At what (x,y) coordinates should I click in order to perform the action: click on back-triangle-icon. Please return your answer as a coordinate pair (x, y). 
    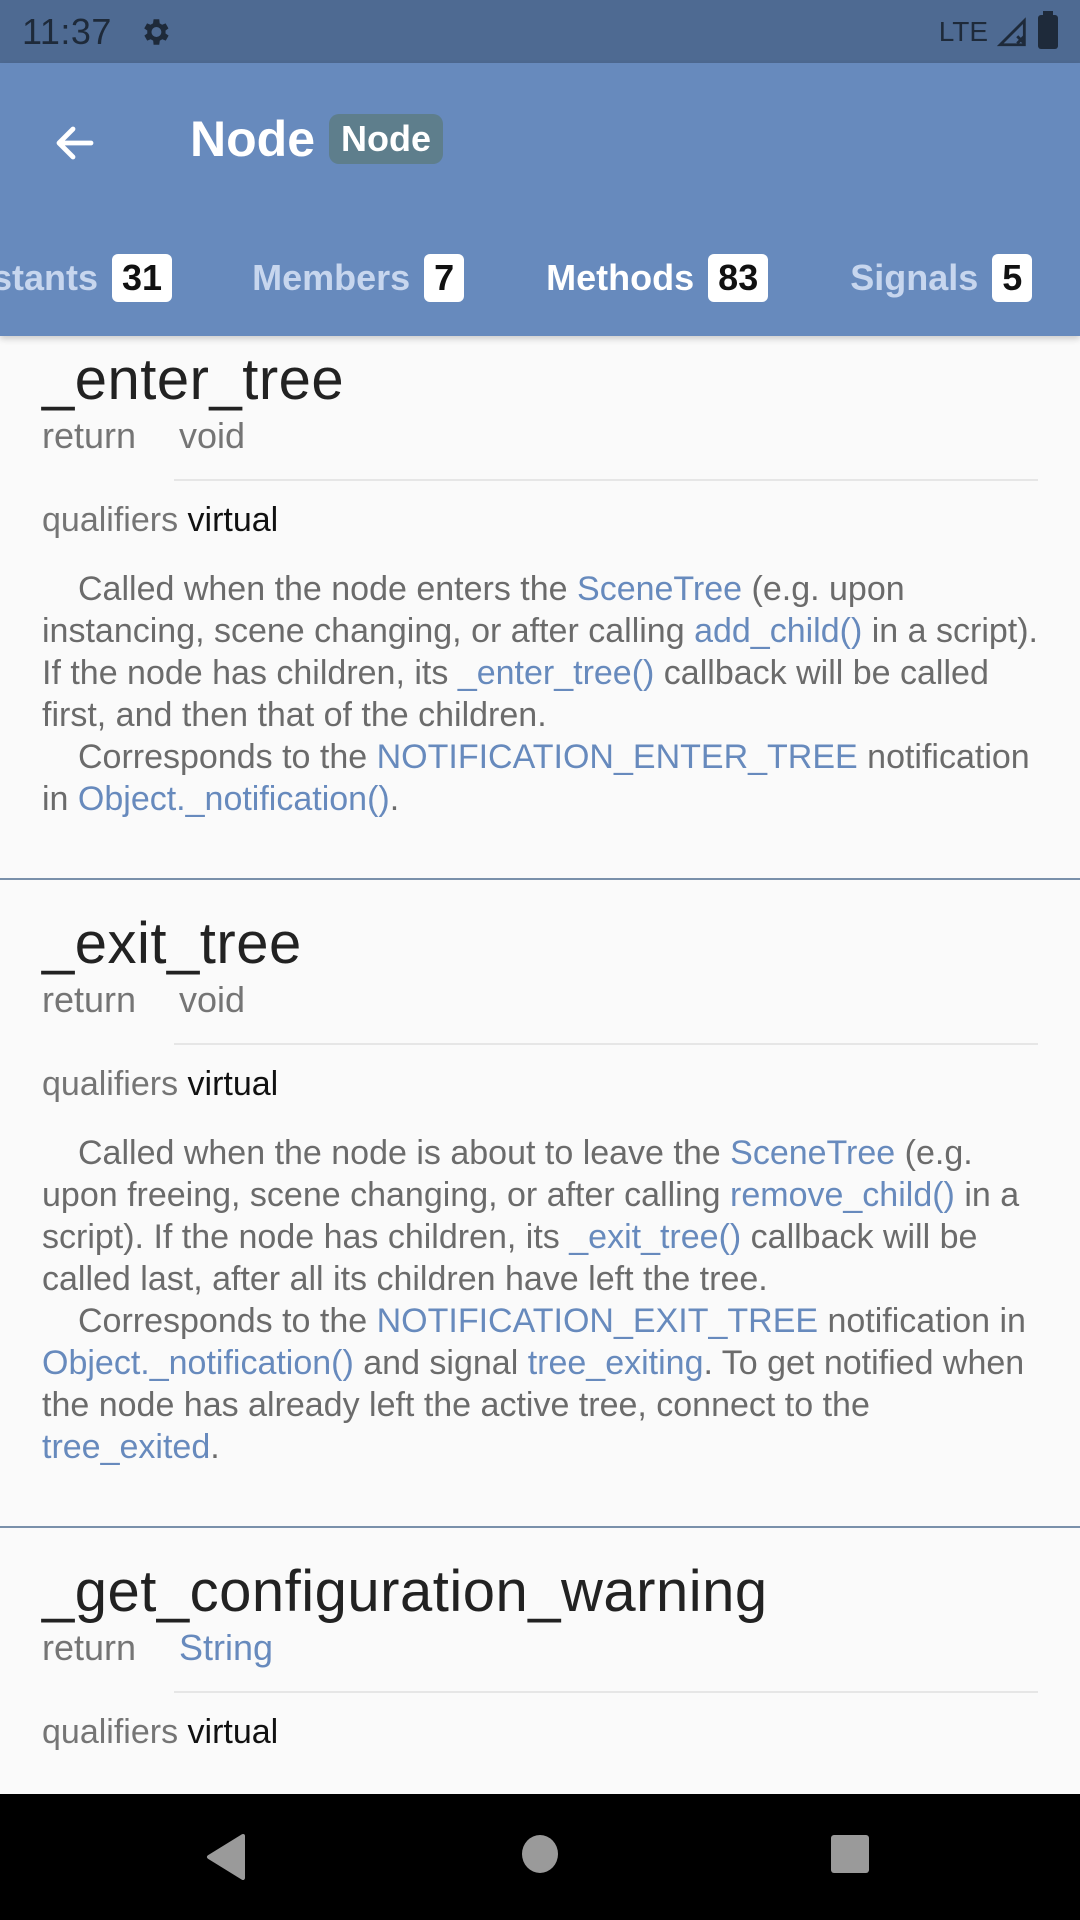
    Looking at the image, I should click on (225, 1857).